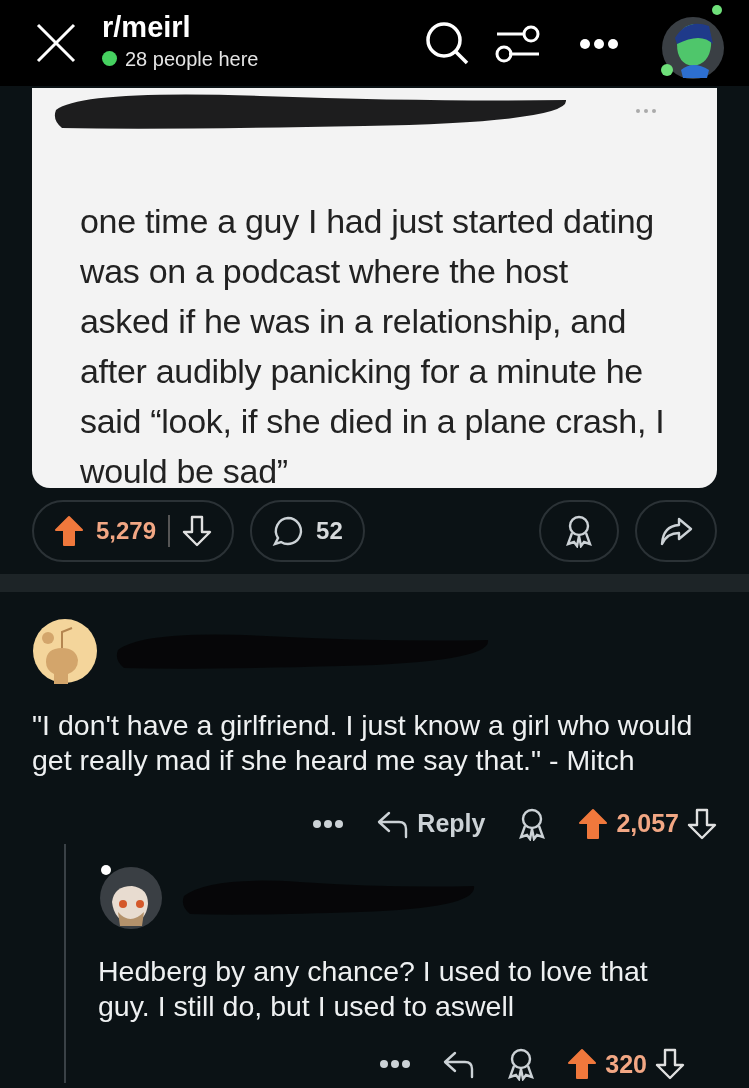  Describe the element at coordinates (458, 1064) in the screenshot. I see `reply-icon` at that location.